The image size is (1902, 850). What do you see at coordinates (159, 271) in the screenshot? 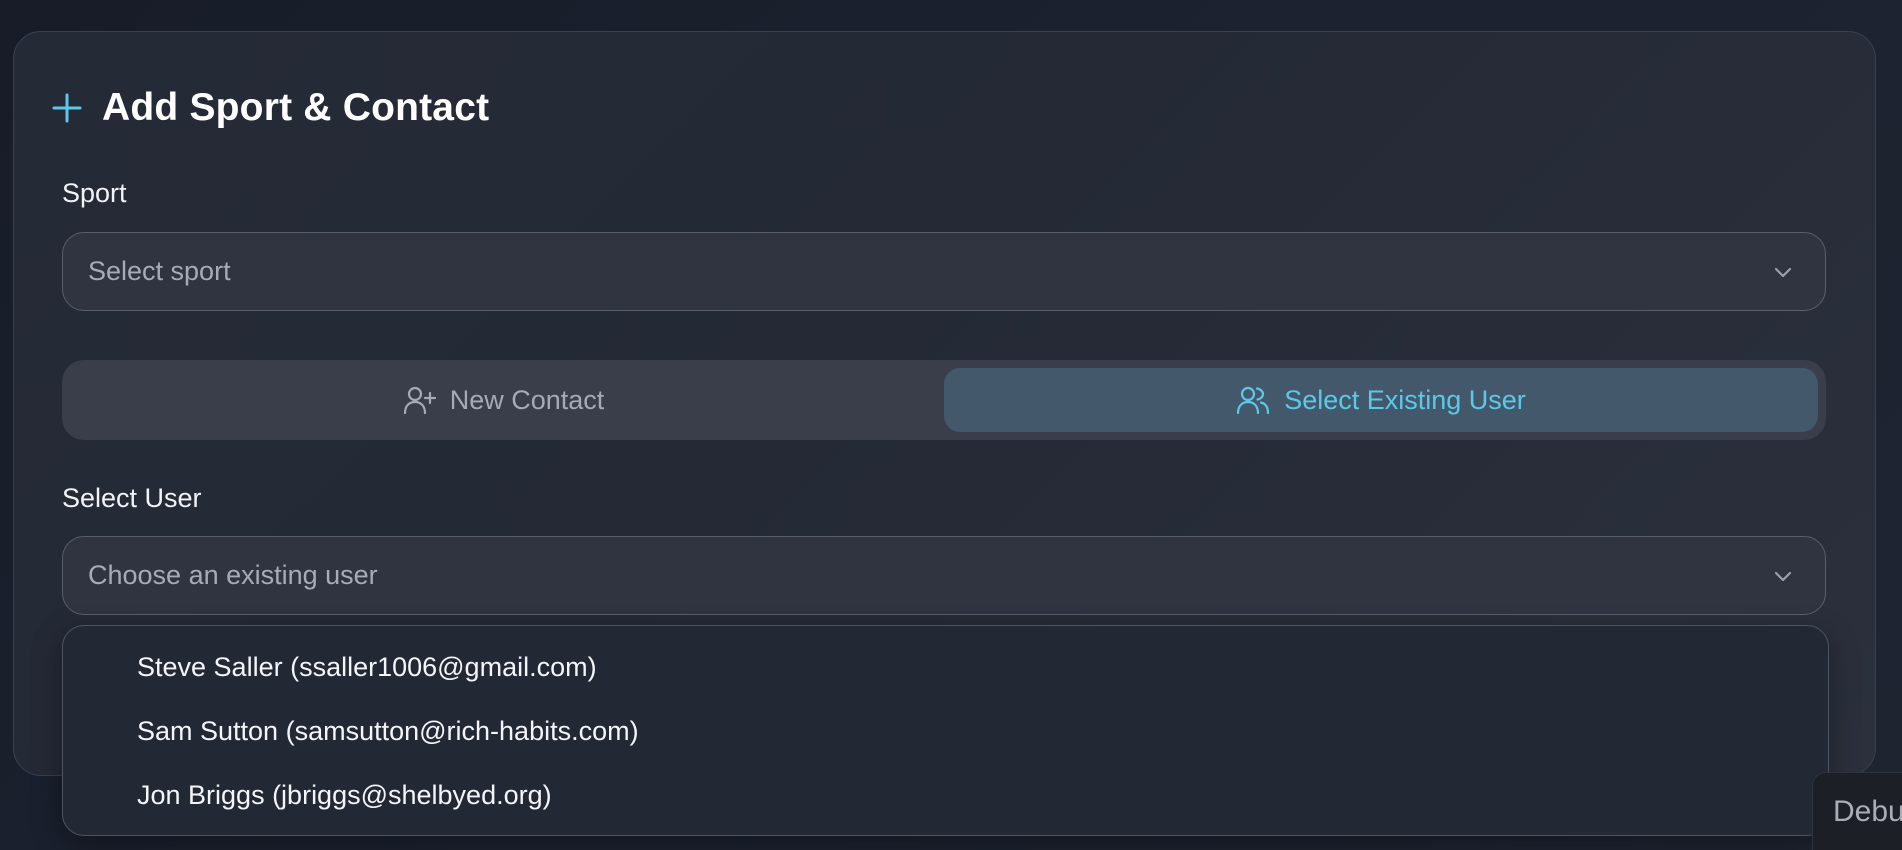
I see `sport-select-placeholder: Select sport` at bounding box center [159, 271].